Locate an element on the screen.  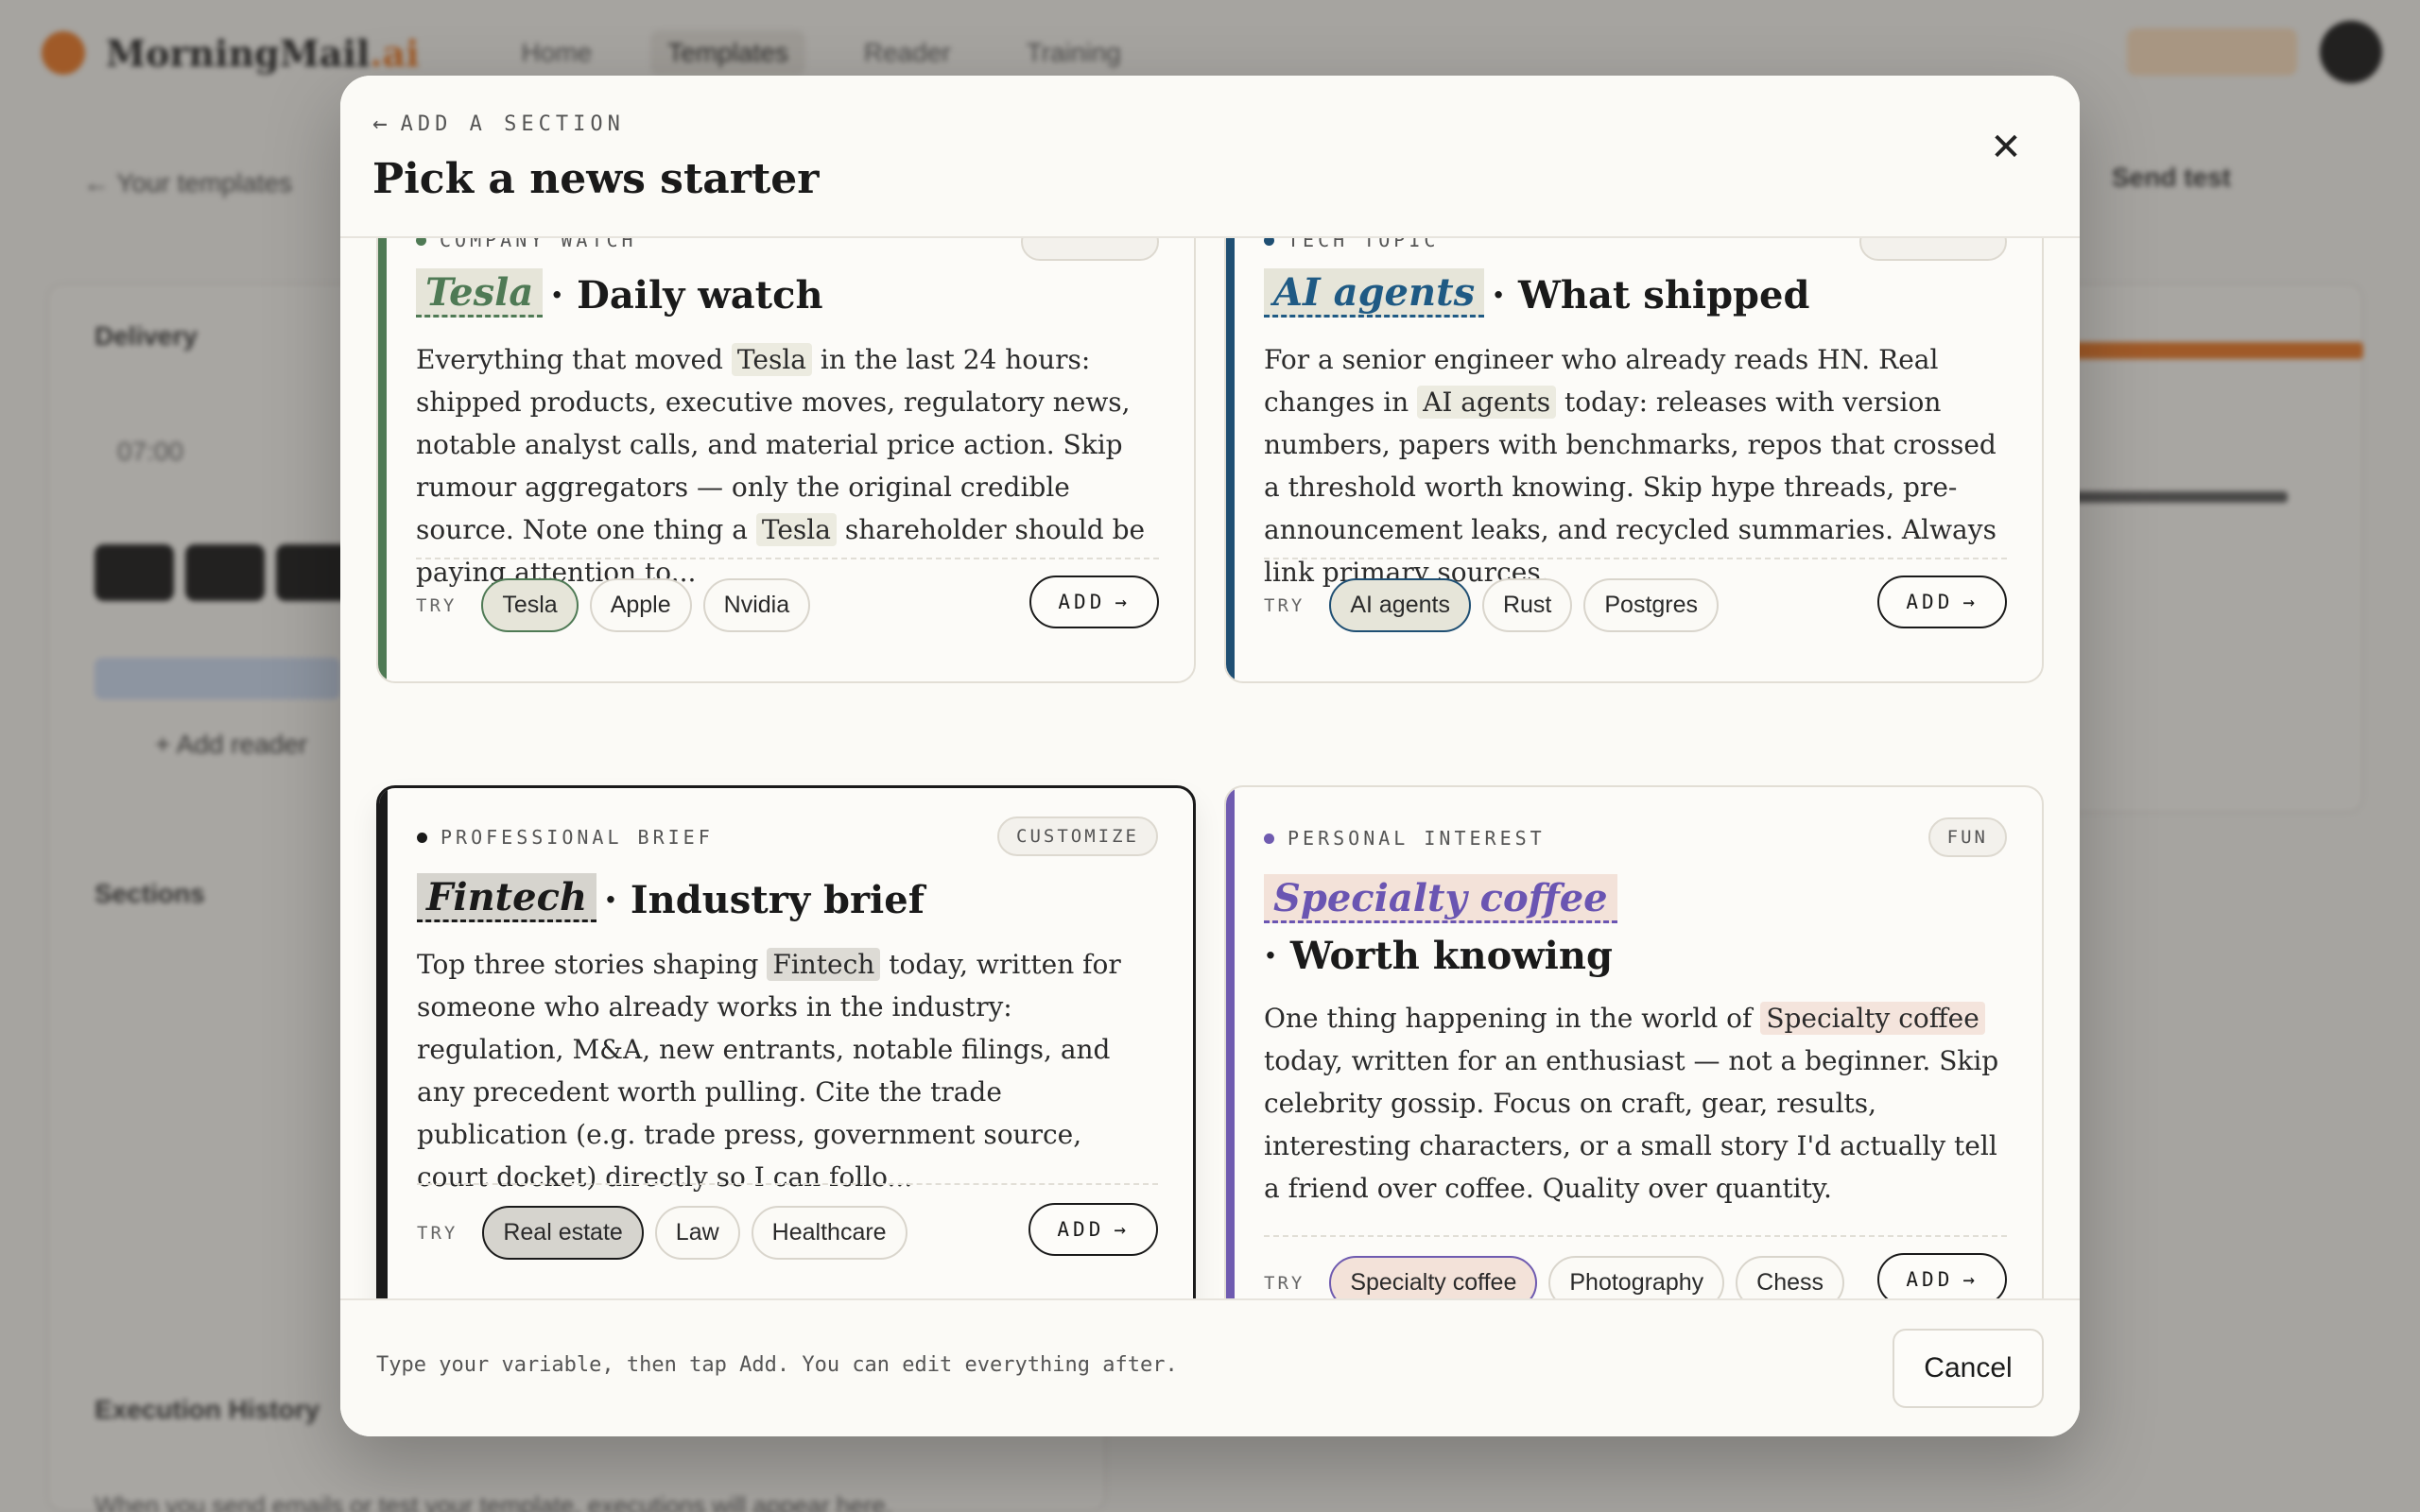
title-rest: Daily watch is located at coordinates (700, 295).